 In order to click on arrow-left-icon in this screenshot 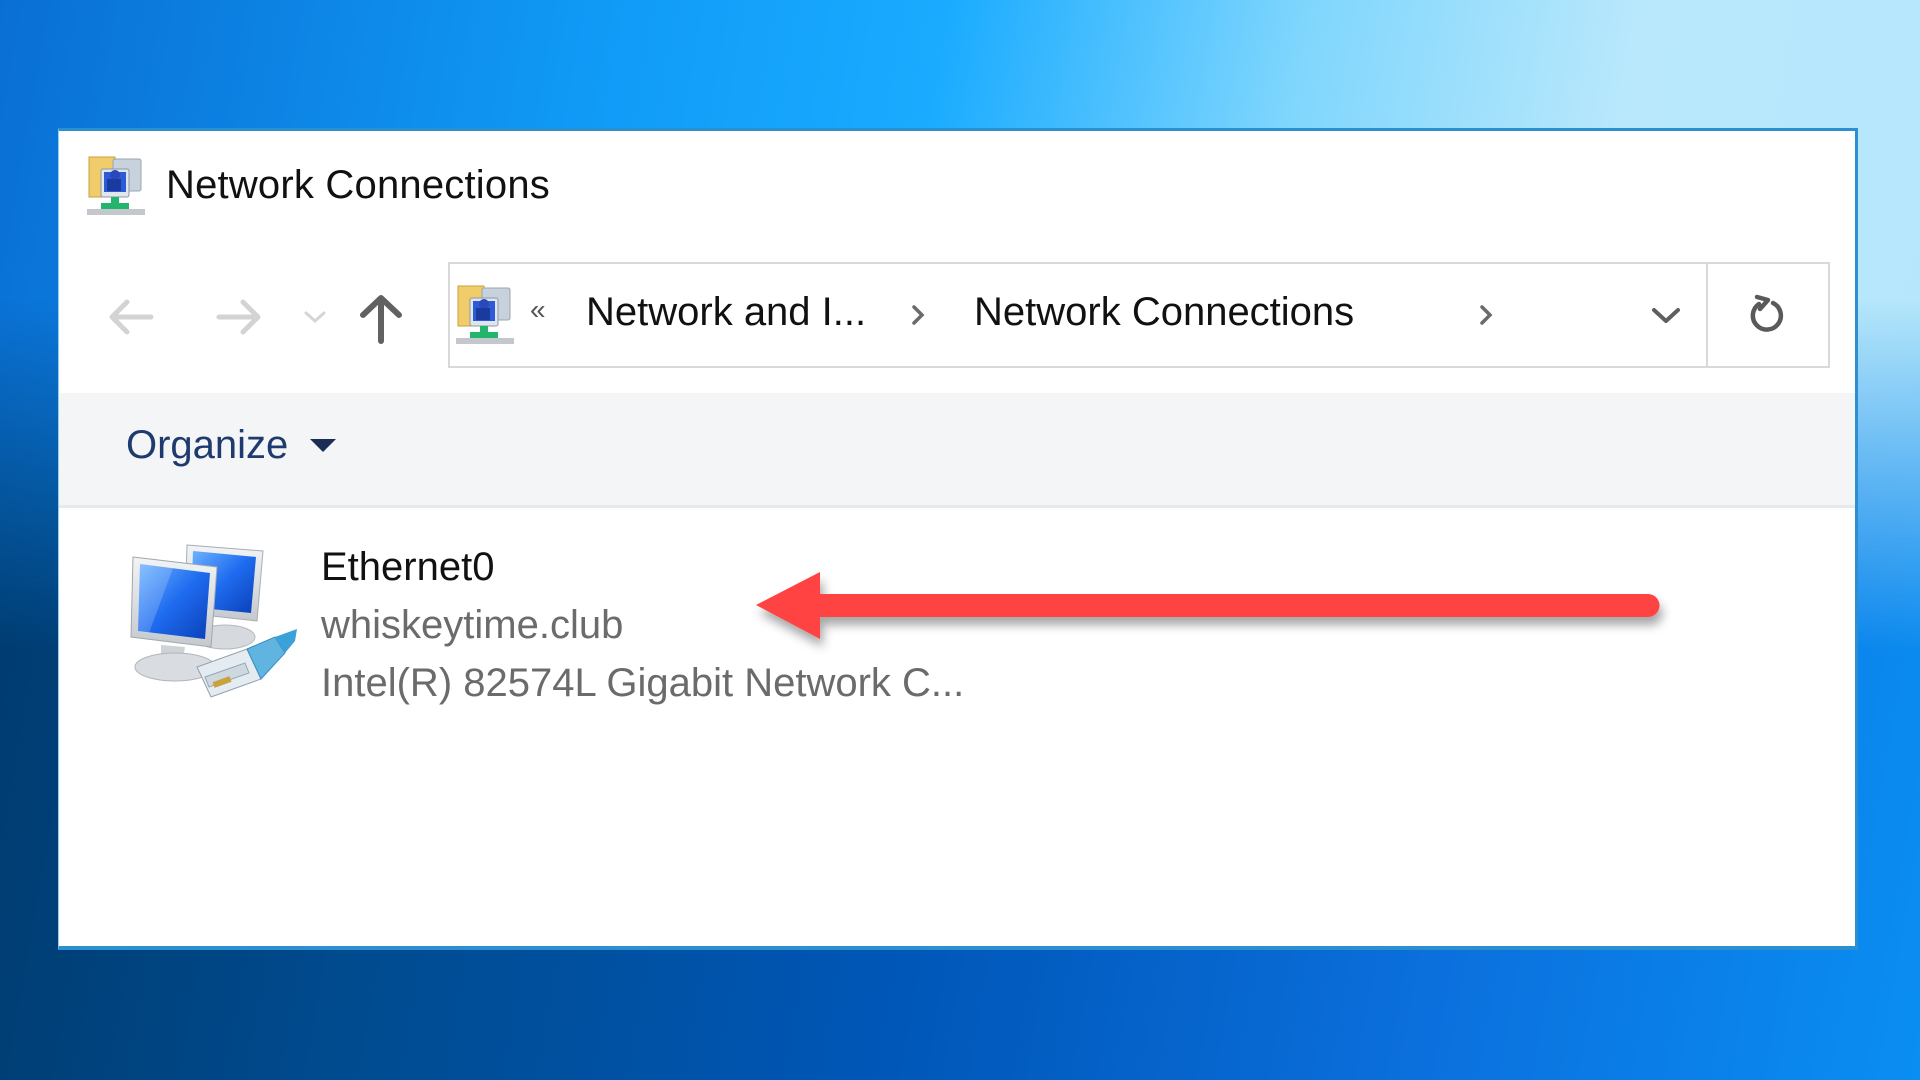, I will do `click(131, 317)`.